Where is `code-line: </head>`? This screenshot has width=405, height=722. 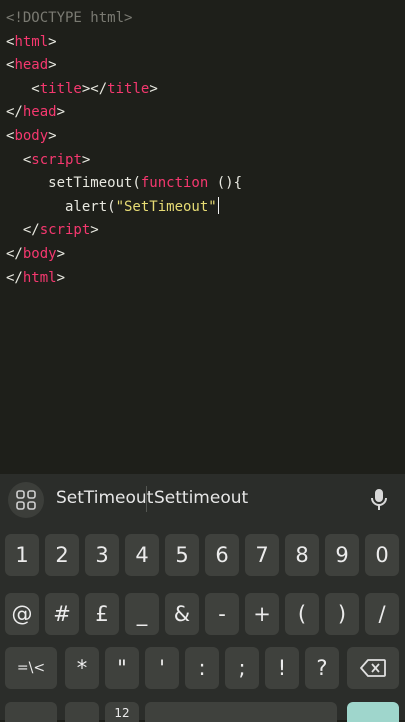 code-line: </head> is located at coordinates (35, 112).